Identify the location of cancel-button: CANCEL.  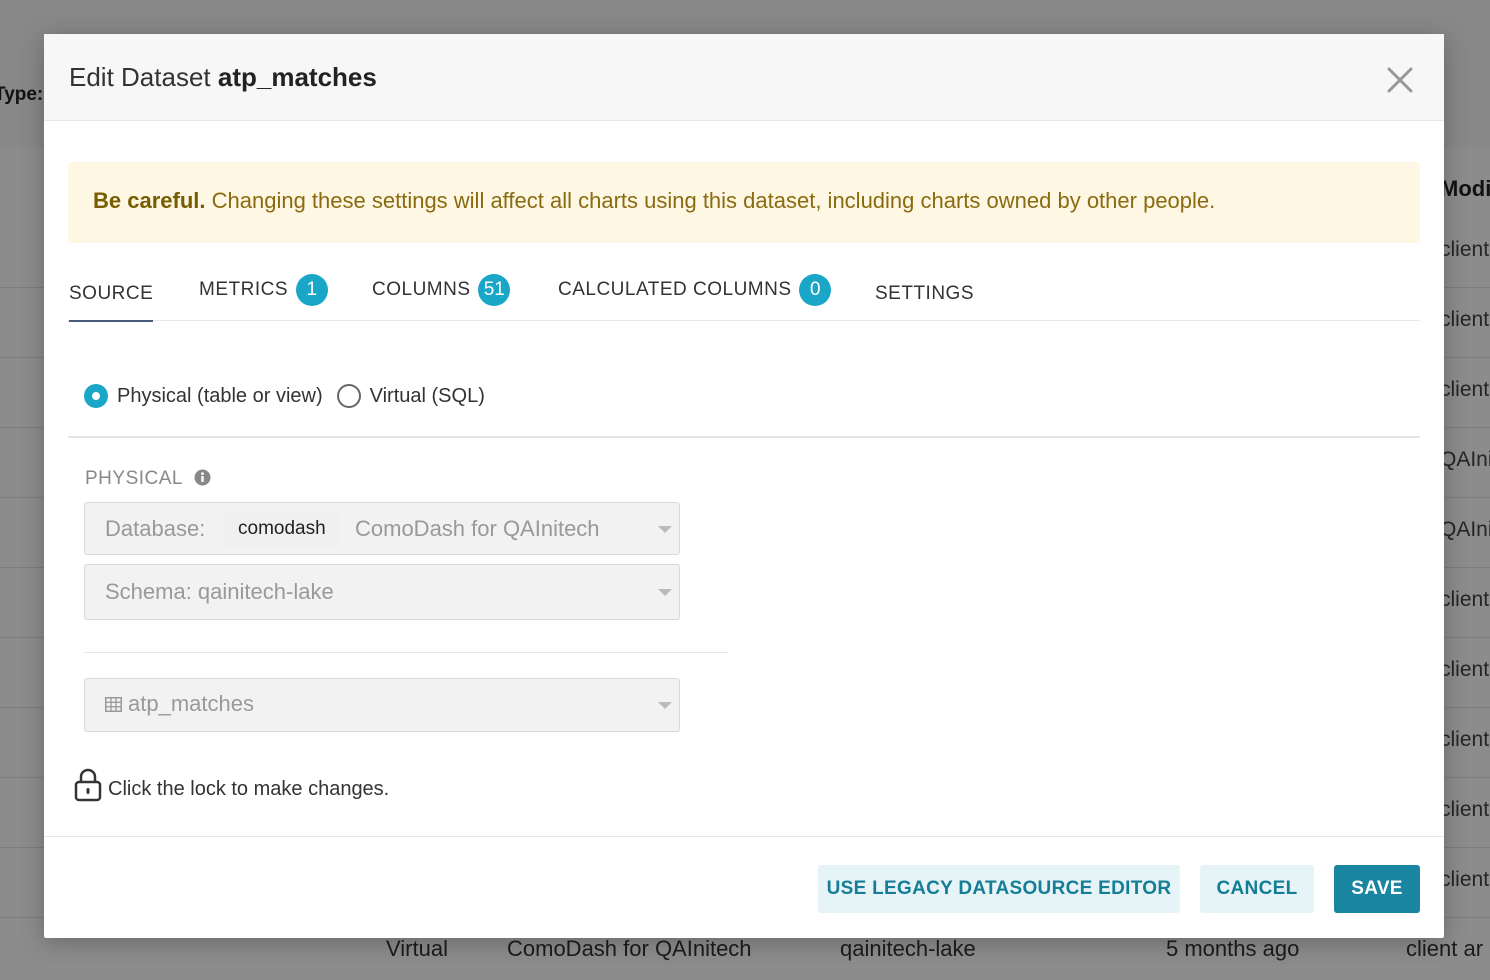
(1257, 889).